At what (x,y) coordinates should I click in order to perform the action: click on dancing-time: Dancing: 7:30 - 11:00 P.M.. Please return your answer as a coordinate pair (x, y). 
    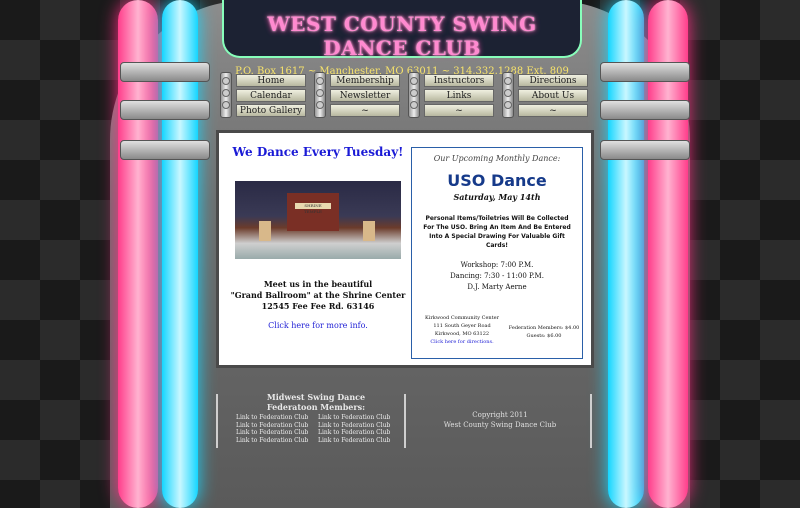
    Looking at the image, I should click on (497, 276).